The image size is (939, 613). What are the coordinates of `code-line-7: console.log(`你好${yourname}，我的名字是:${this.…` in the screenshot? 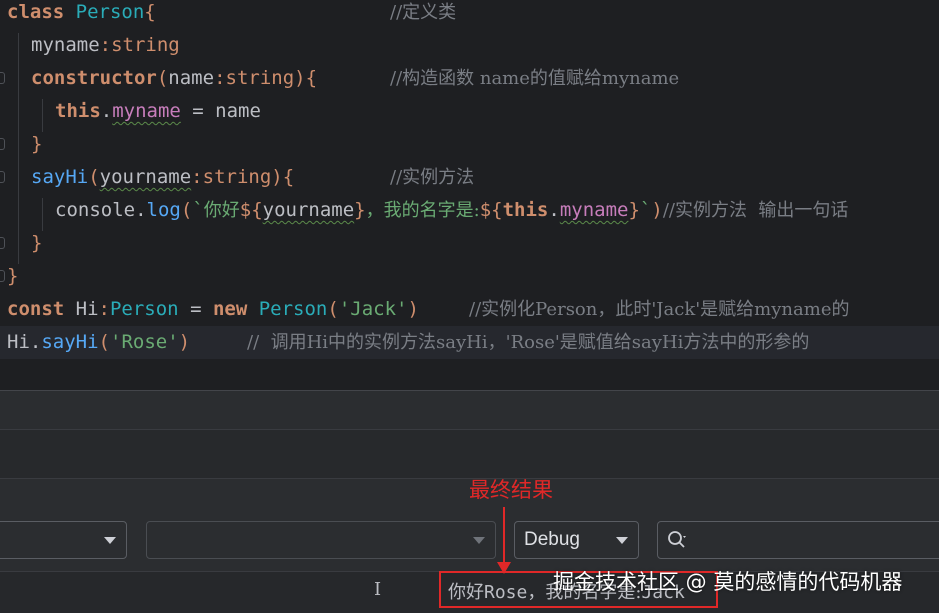 It's located at (452, 210).